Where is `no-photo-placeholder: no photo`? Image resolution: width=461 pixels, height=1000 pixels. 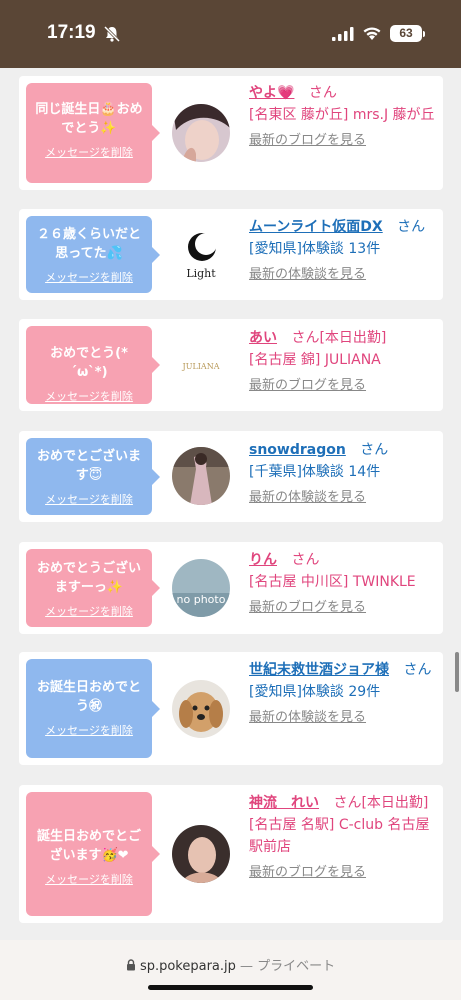 no-photo-placeholder: no photo is located at coordinates (201, 588).